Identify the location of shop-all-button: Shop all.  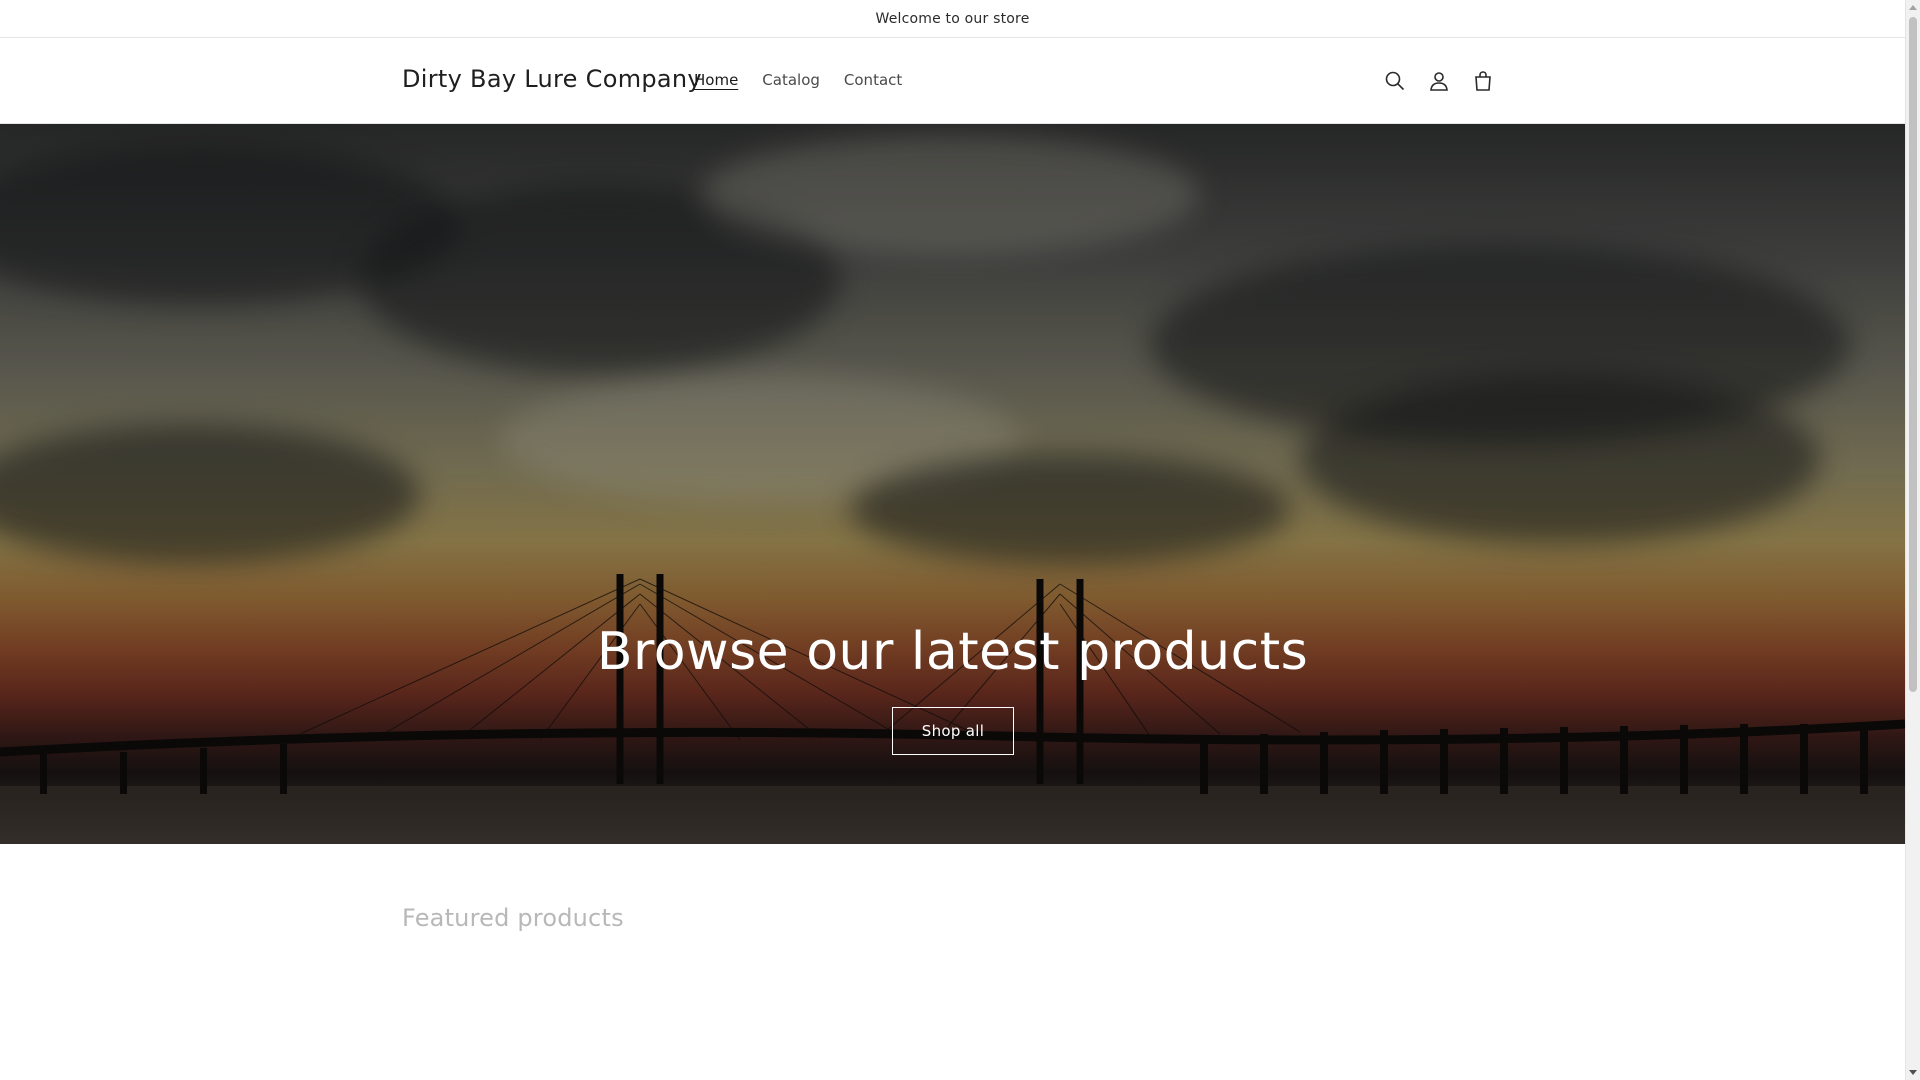
(953, 731).